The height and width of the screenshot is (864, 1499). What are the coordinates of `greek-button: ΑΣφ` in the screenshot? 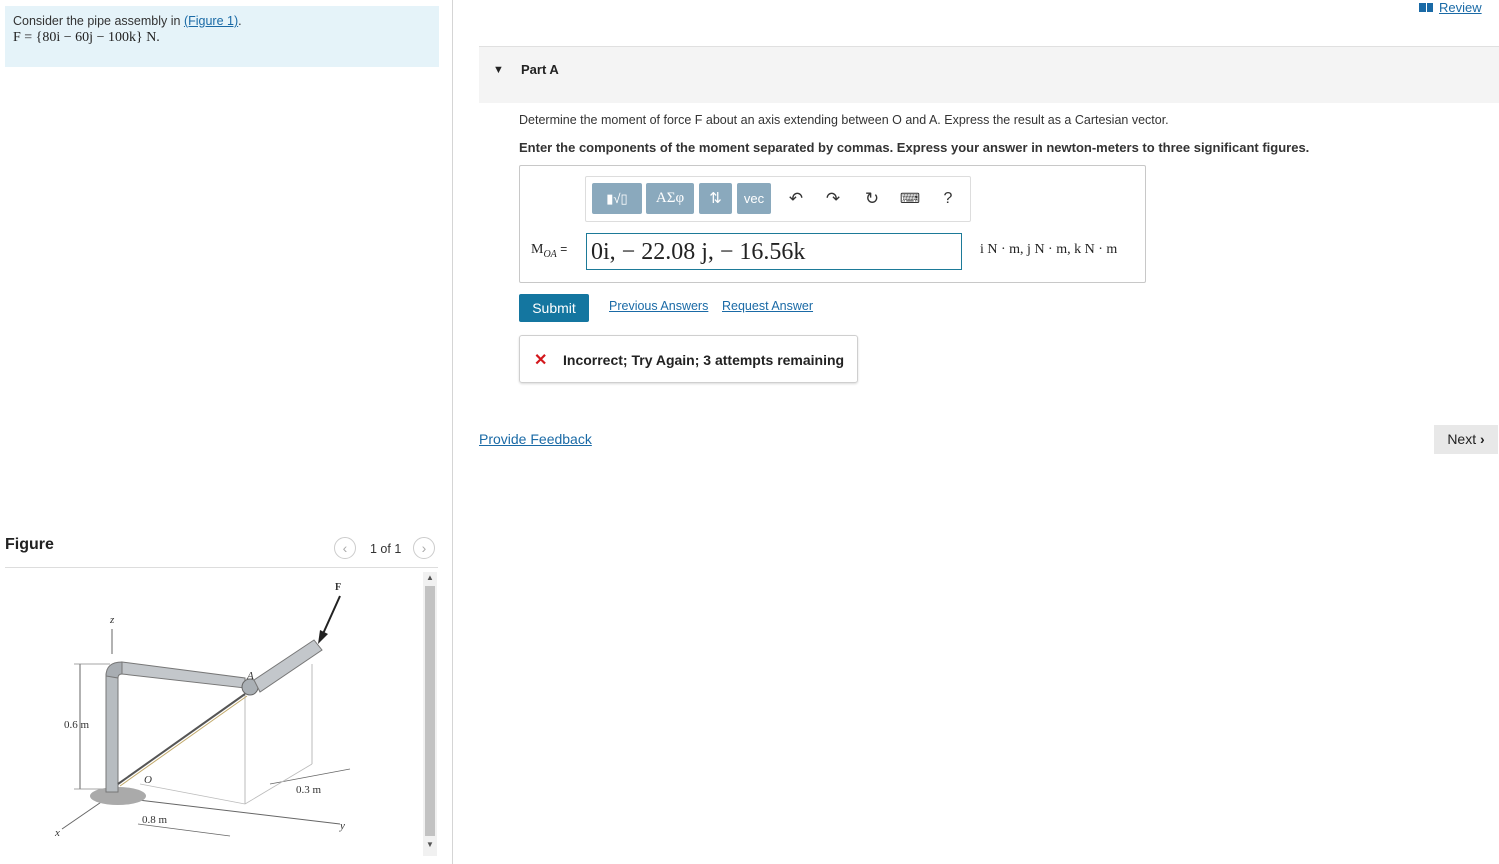 It's located at (670, 198).